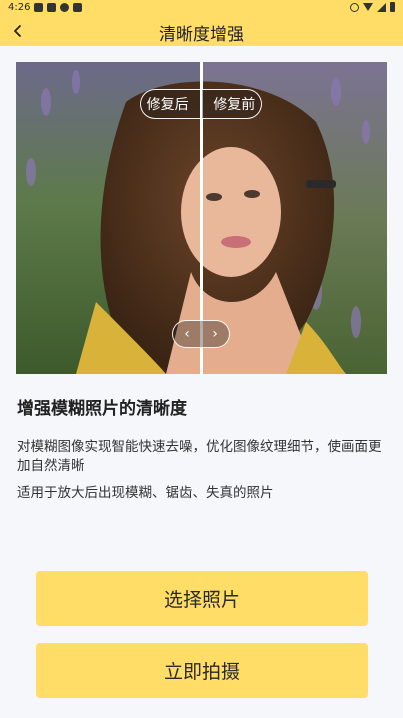  Describe the element at coordinates (102, 409) in the screenshot. I see `feature-title: 增强模糊照片的清晰度` at that location.